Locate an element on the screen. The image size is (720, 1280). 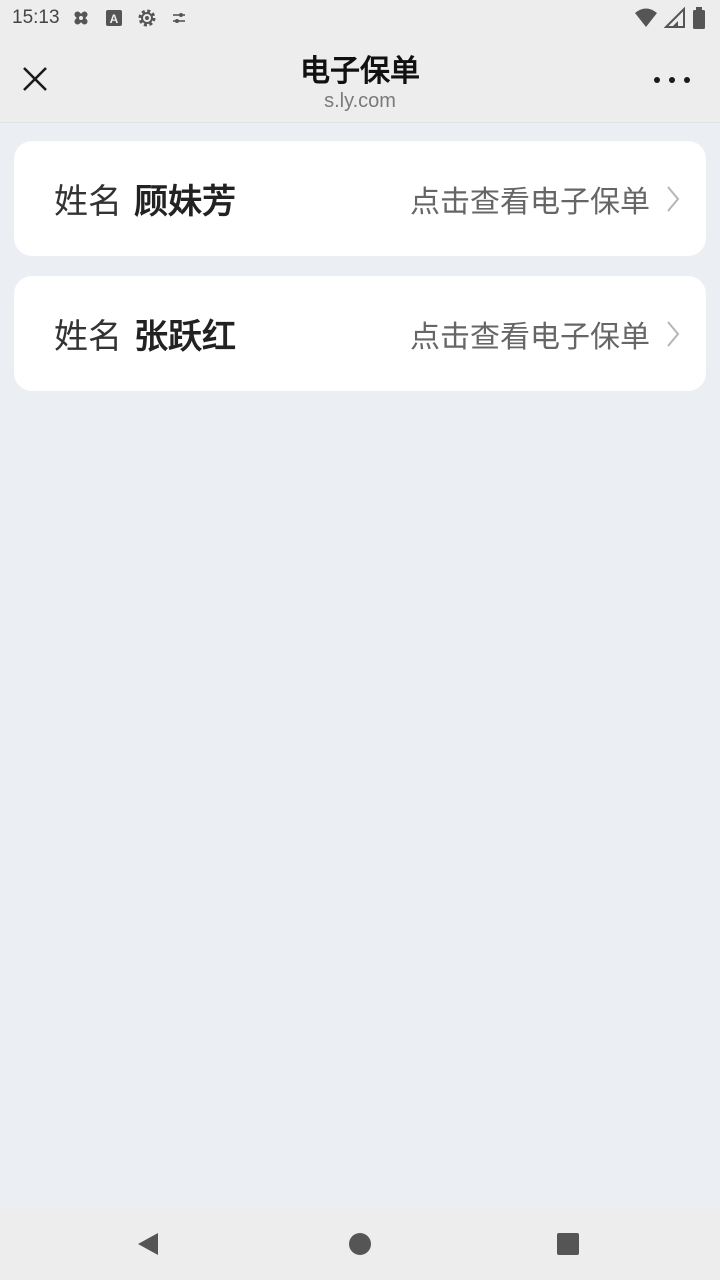
home-circle-icon is located at coordinates (360, 1244).